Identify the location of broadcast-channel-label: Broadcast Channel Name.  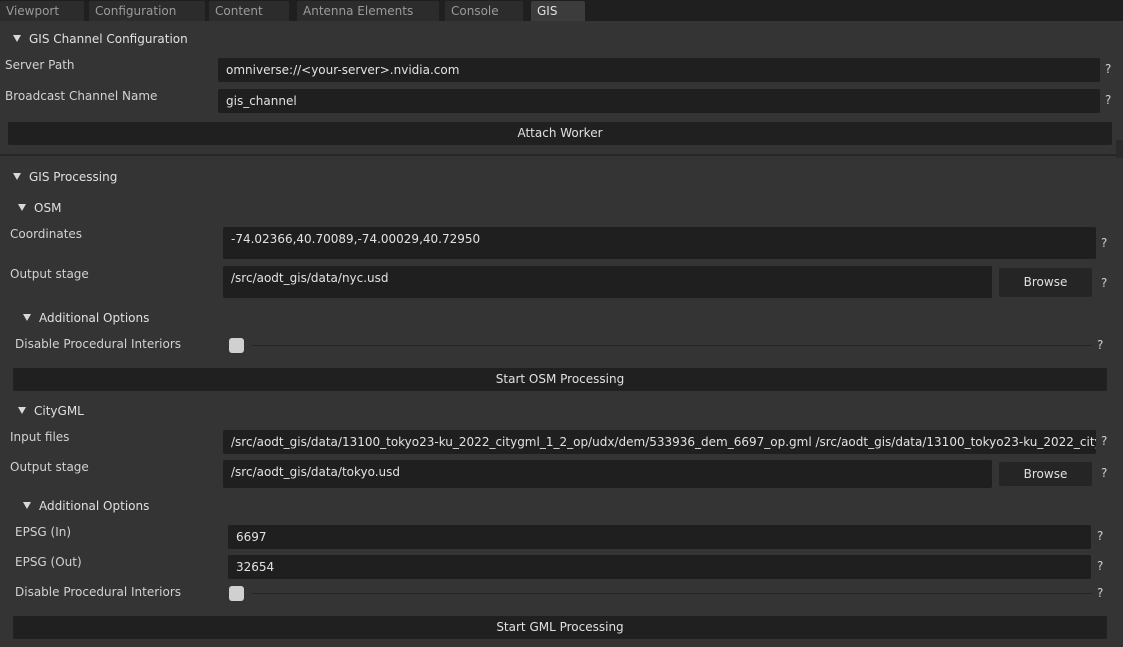
(81, 96).